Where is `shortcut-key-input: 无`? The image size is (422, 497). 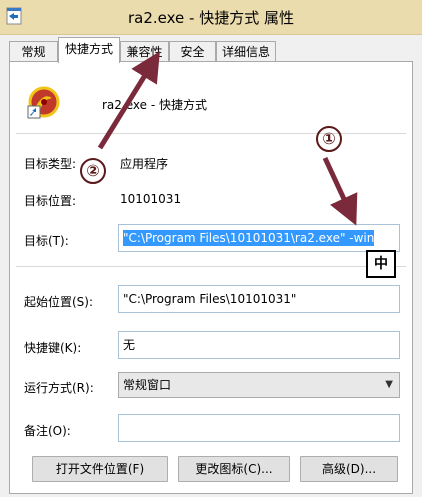 shortcut-key-input: 无 is located at coordinates (259, 345).